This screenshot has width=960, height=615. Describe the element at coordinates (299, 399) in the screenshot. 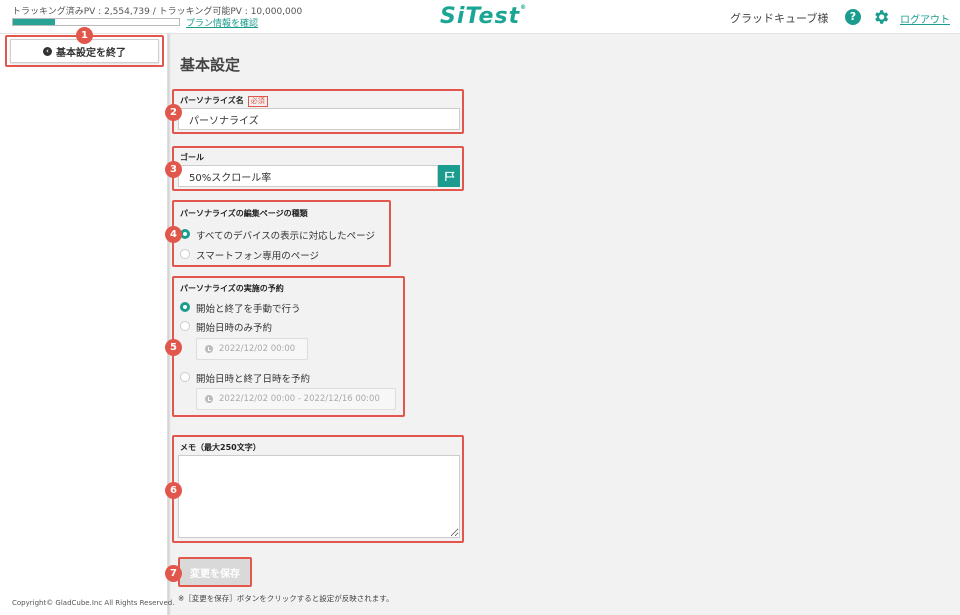

I see `range-datetime-value: 2022/12/02 00:00 - 2022/12/16 00:00` at that location.